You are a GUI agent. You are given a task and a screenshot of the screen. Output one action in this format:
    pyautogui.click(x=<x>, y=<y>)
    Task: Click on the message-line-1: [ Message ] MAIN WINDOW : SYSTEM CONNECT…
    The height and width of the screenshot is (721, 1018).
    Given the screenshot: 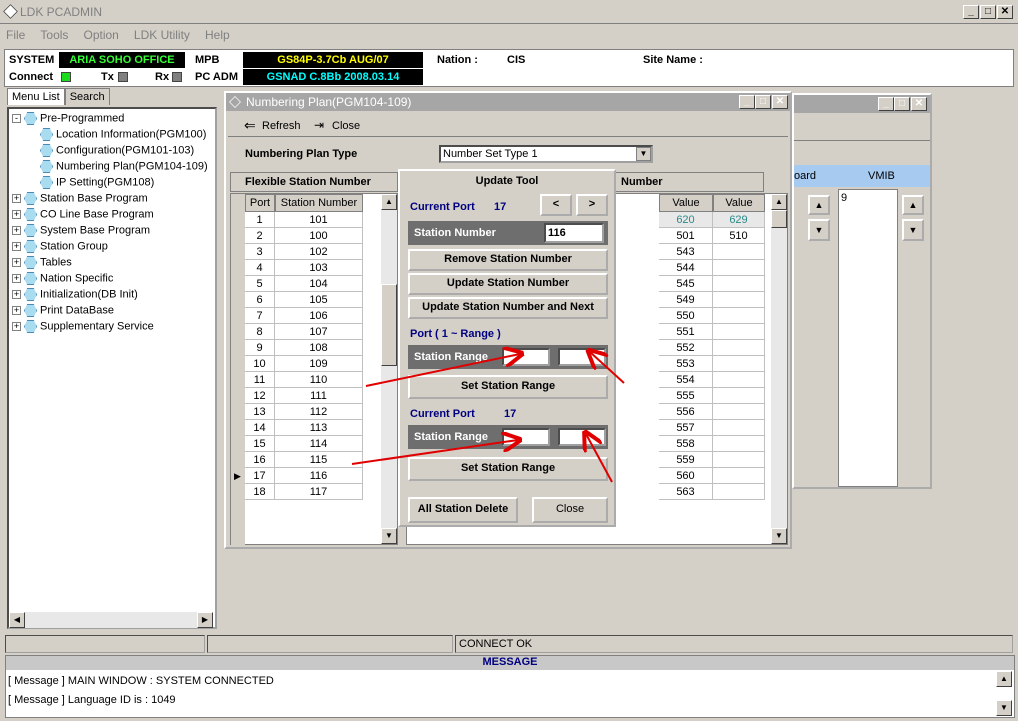 What is the action you would take?
    pyautogui.click(x=141, y=681)
    